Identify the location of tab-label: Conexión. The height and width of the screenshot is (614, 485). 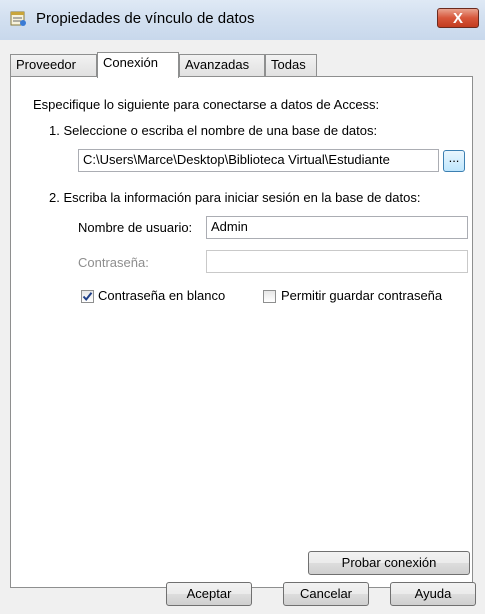
(130, 62).